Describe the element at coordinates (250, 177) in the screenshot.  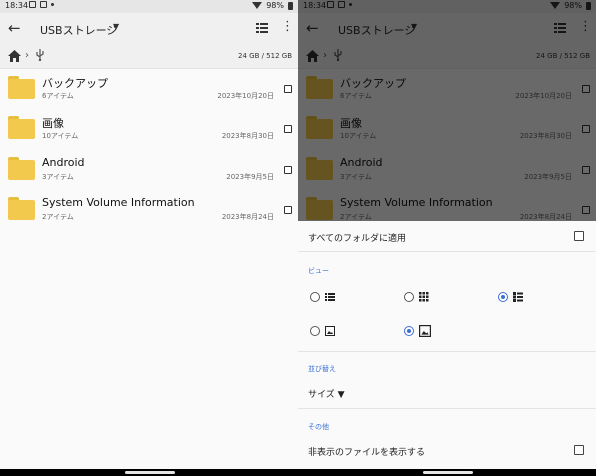
I see `modified-date: 2023年9月5日` at that location.